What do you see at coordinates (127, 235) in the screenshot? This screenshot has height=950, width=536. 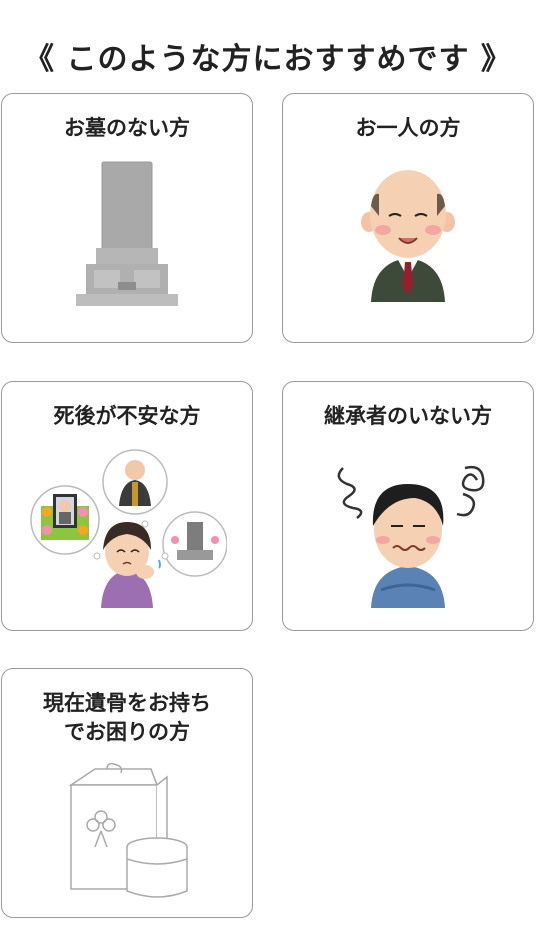 I see `gravestone-icon` at bounding box center [127, 235].